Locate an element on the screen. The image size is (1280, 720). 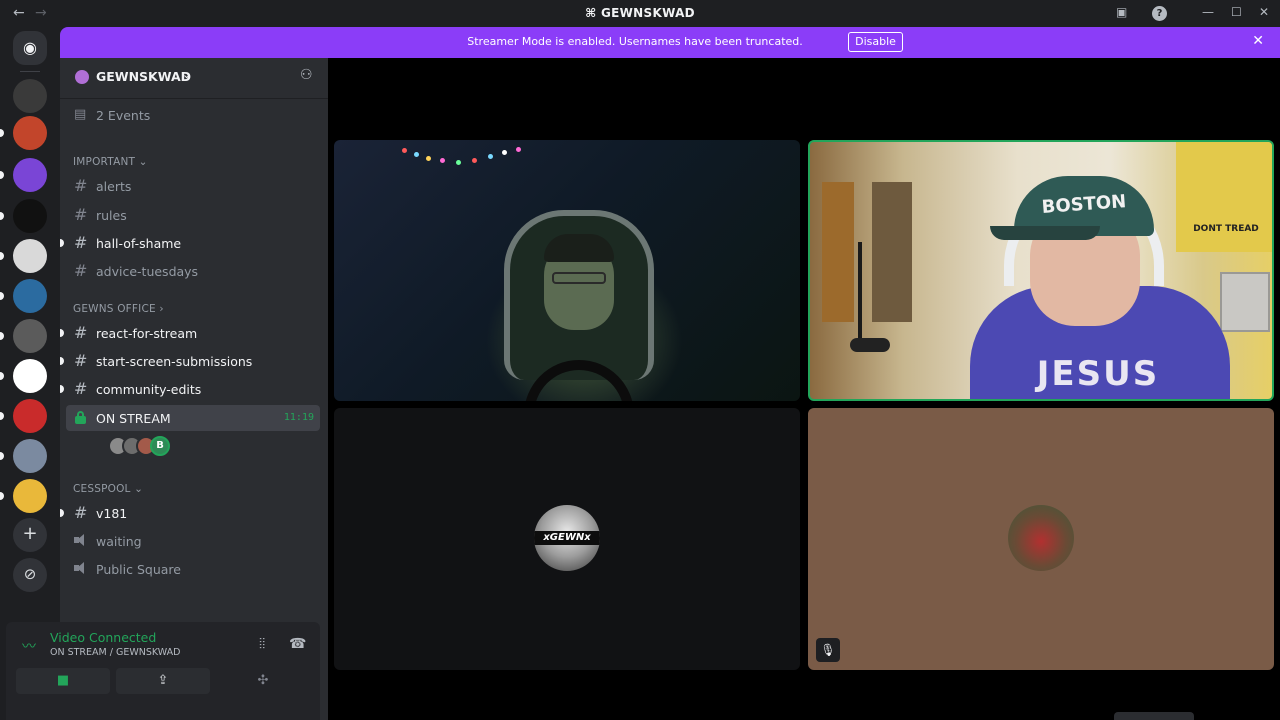
channel-hall-of-shame: # hall-of-shame is located at coordinates (190, 243).